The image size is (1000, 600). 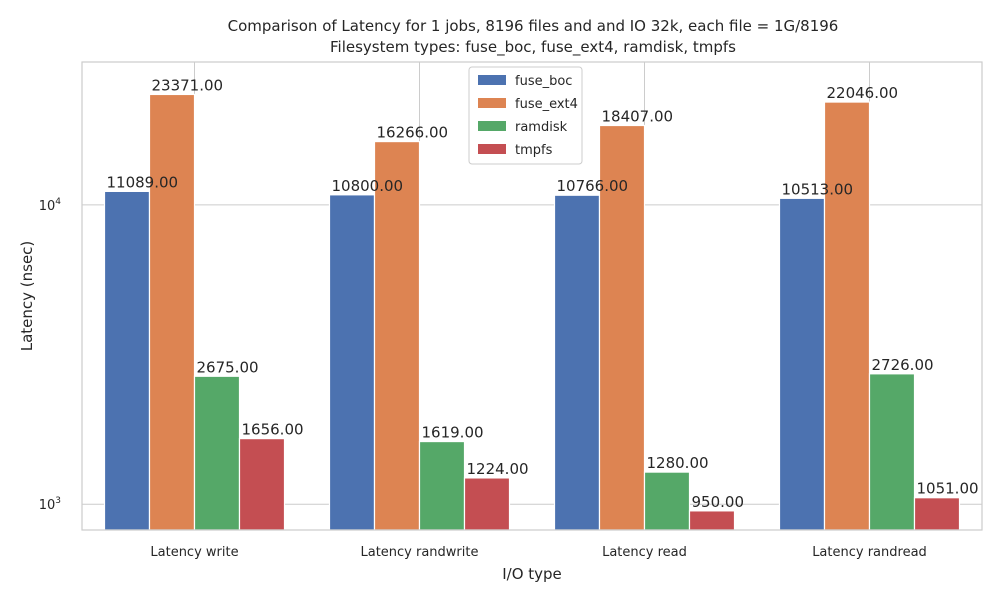 I want to click on x-tick-label: Latency read, so click(x=644, y=552).